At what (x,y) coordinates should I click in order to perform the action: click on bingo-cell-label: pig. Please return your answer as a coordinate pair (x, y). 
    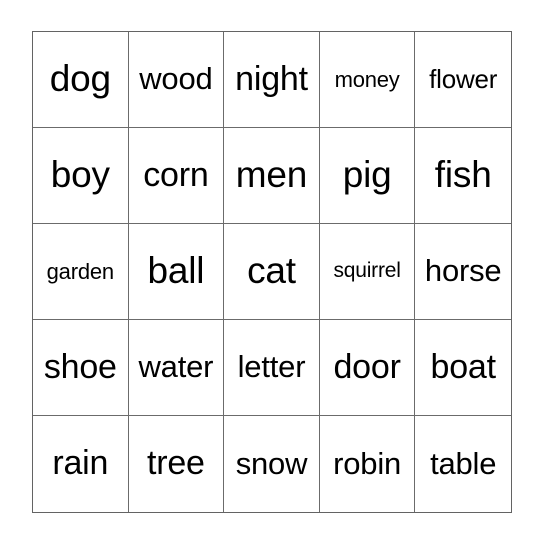
    Looking at the image, I should click on (367, 175).